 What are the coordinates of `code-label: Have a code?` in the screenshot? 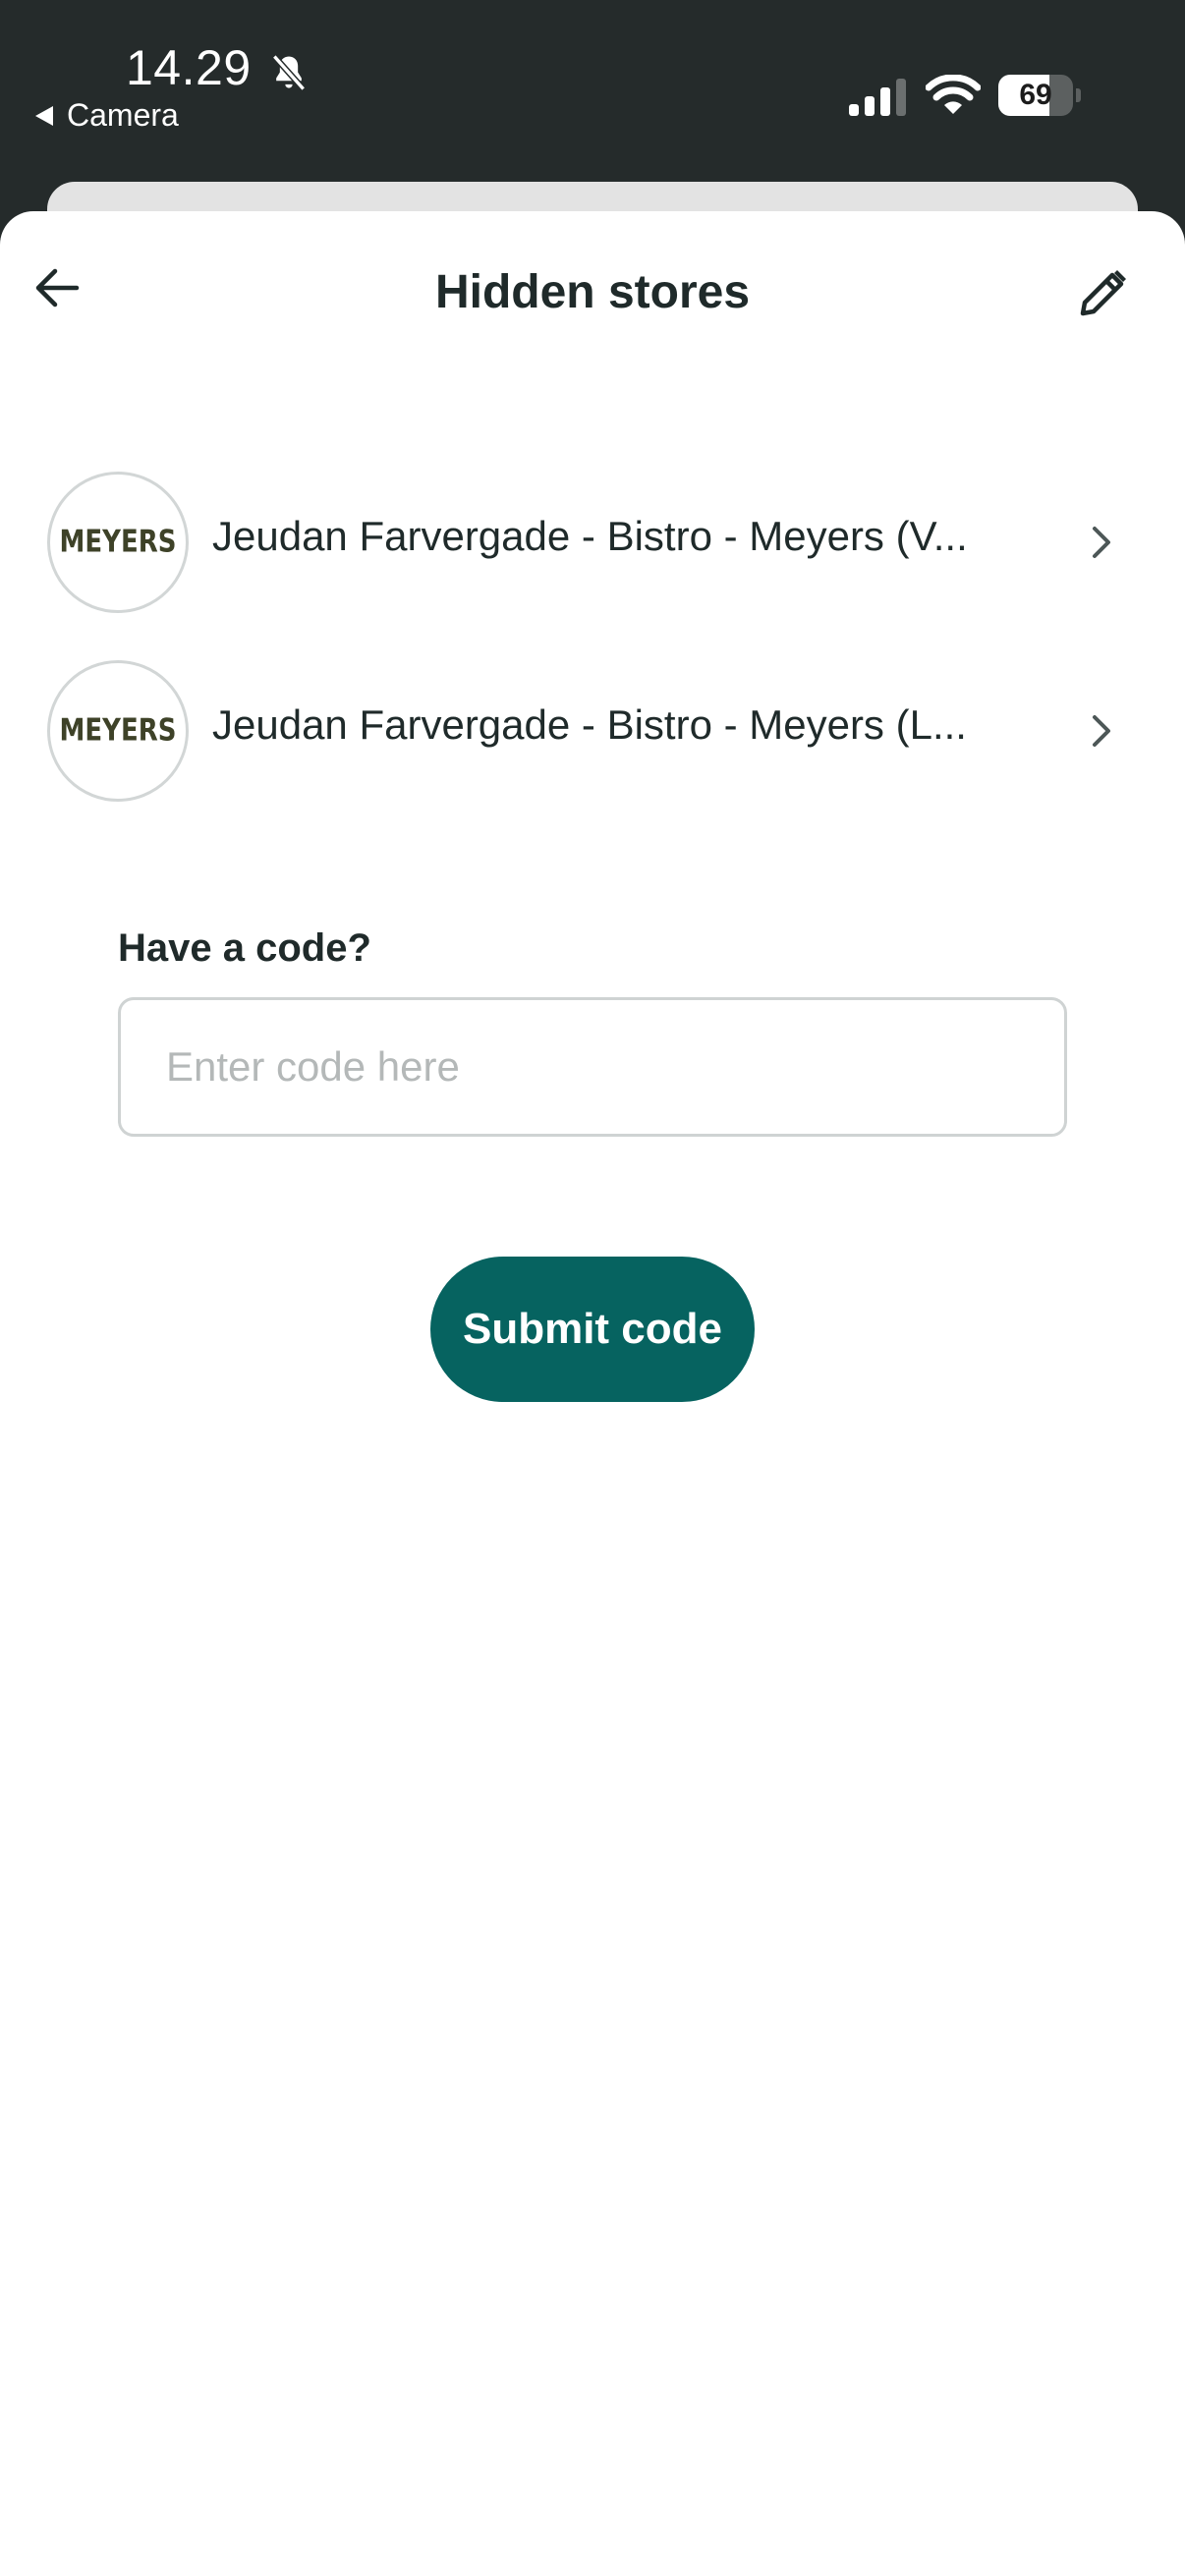 It's located at (245, 948).